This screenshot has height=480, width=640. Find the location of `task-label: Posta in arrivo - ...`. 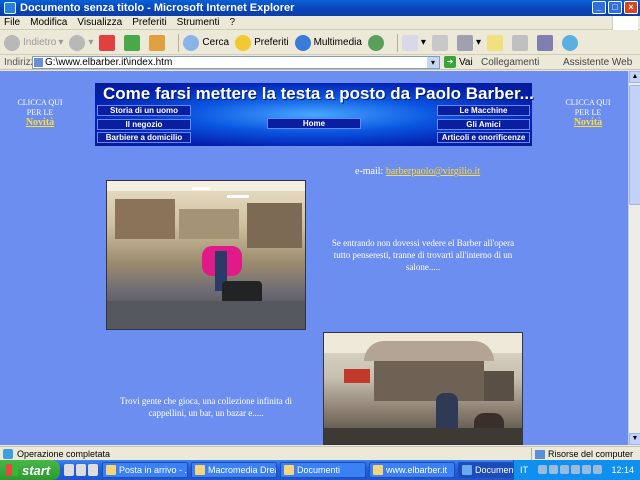

task-label: Posta in arrivo - ... is located at coordinates (153, 470).